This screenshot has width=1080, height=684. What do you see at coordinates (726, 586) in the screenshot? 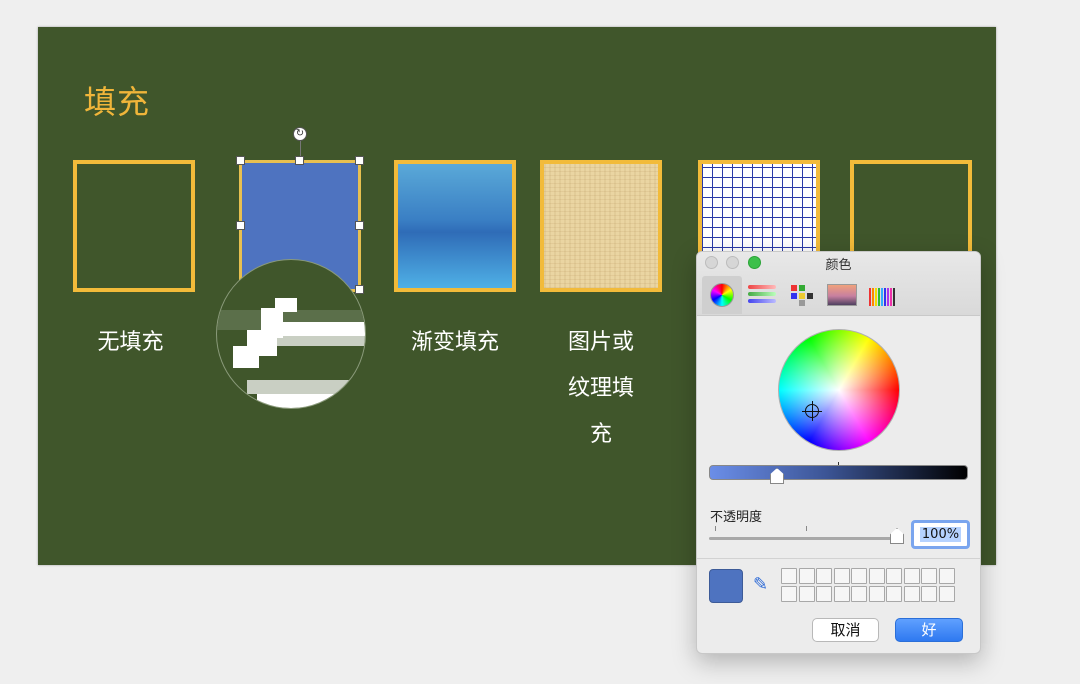
I see `current-color-swatch` at bounding box center [726, 586].